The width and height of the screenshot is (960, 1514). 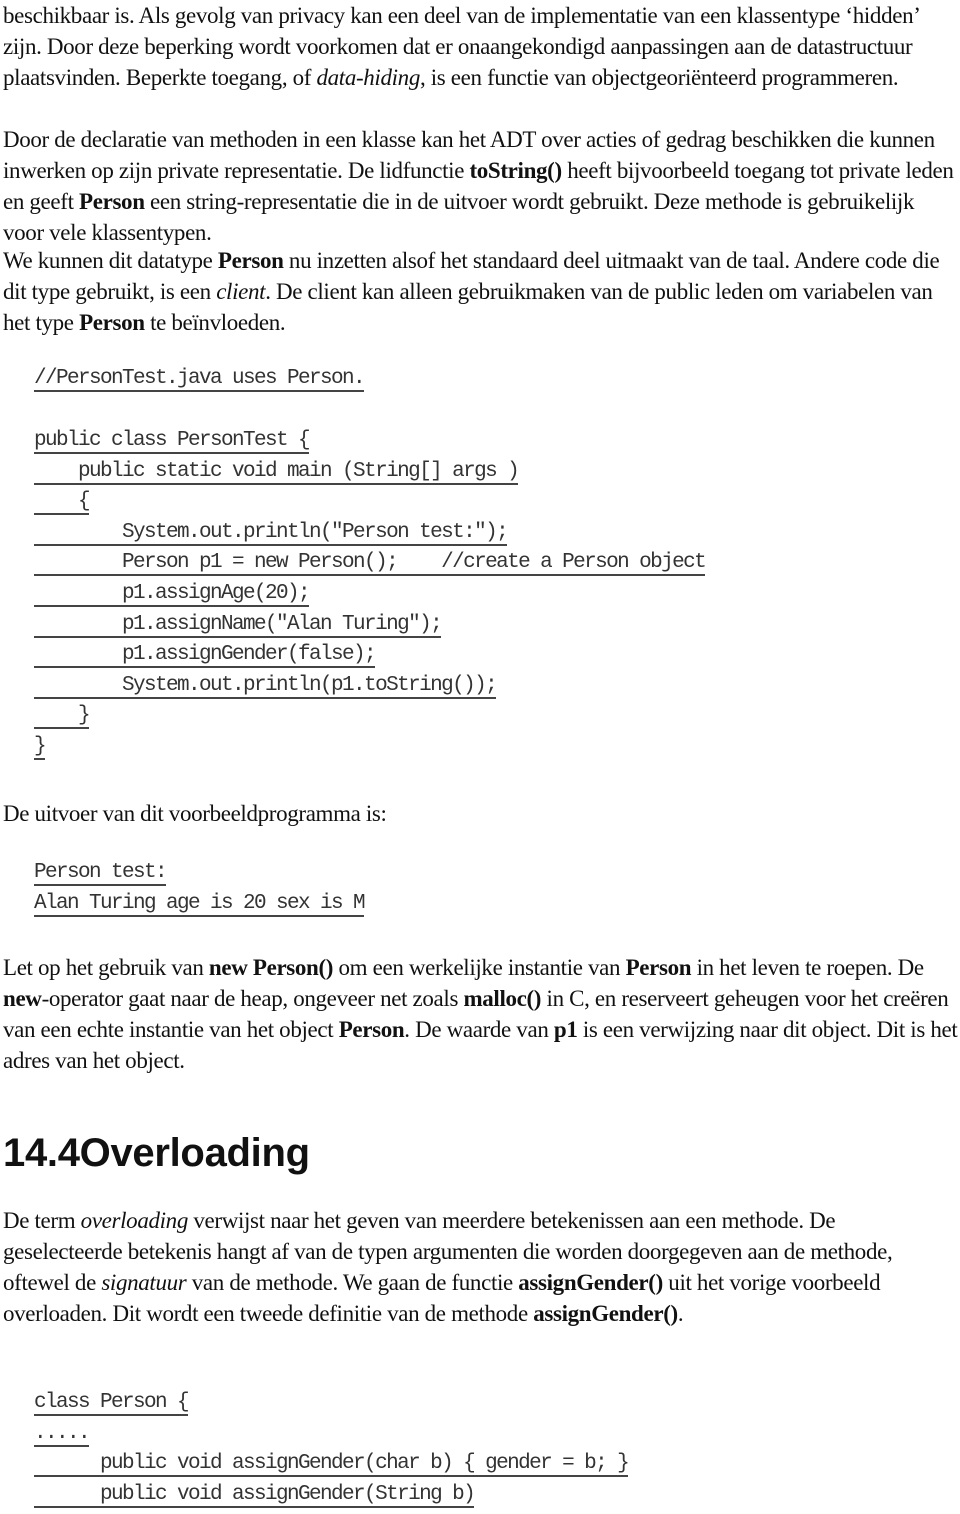 I want to click on code-line: System.out.println(p1.toString());, so click(x=369, y=686).